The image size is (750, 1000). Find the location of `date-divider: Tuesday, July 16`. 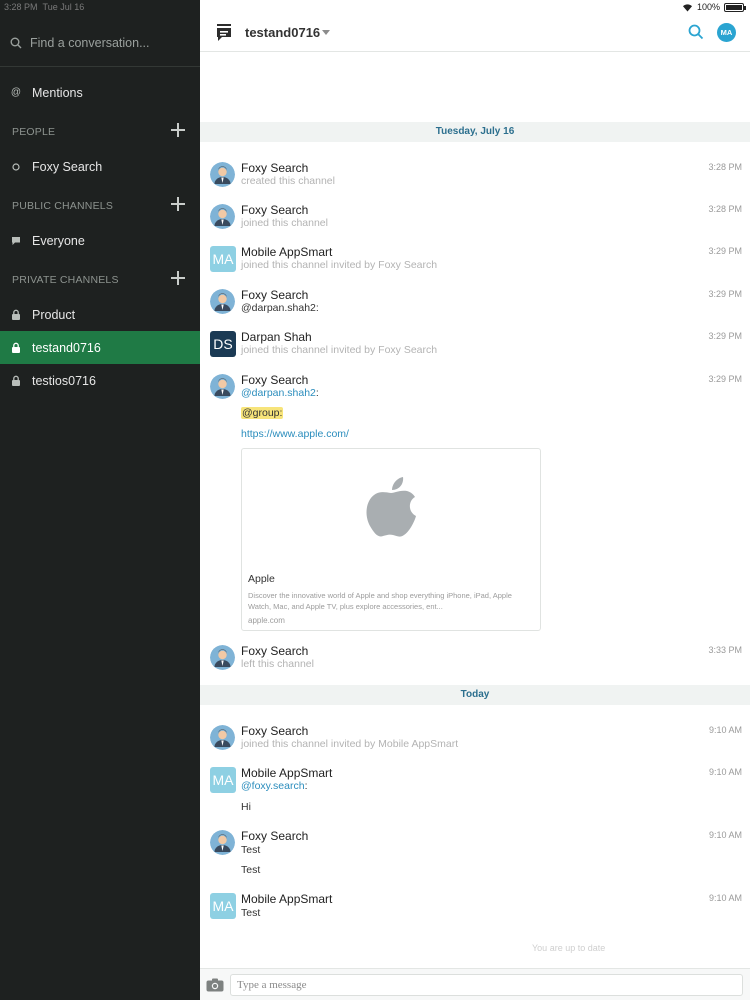

date-divider: Tuesday, July 16 is located at coordinates (475, 132).